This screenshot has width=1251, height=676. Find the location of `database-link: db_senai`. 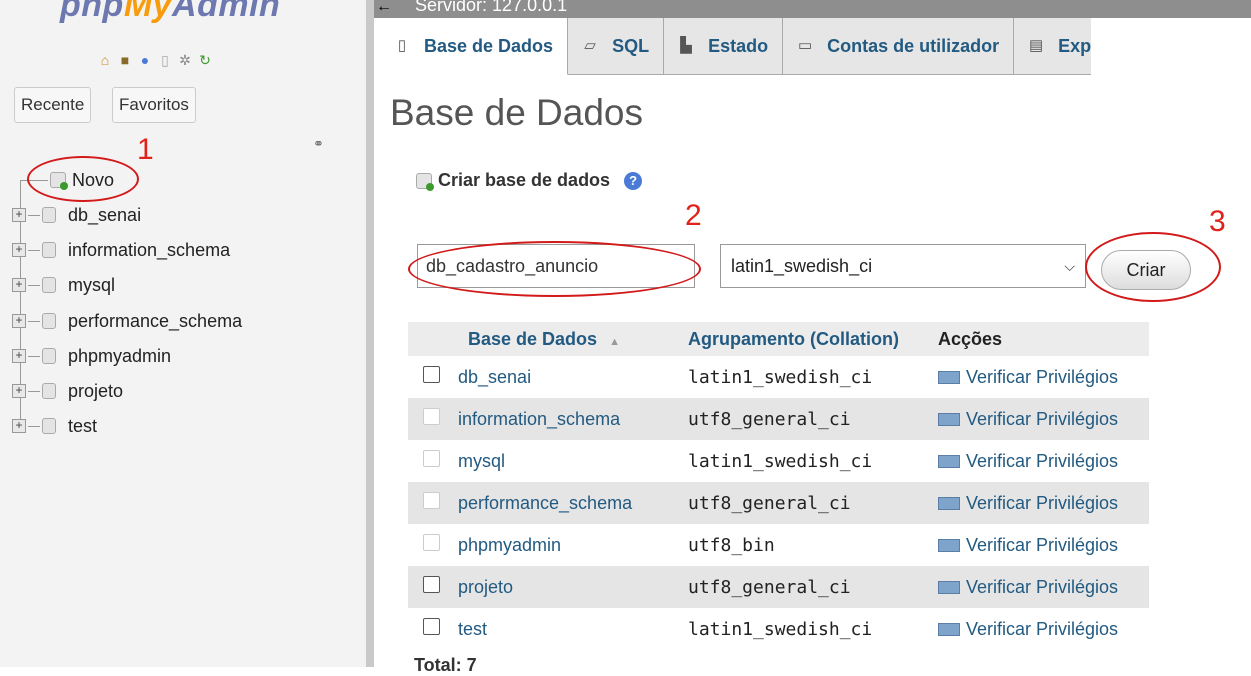

database-link: db_senai is located at coordinates (573, 377).